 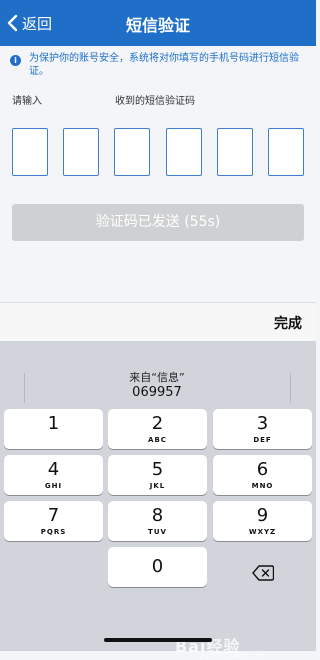 I want to click on resend-code-button: 验证码已发送 (55s), so click(x=158, y=222).